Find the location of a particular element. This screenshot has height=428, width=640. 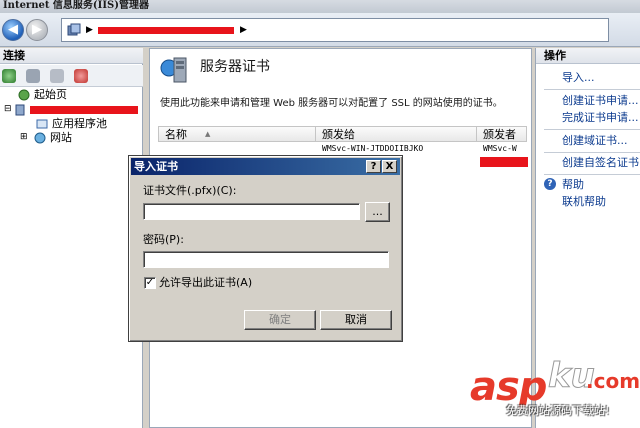

collapse-icon: ⊟ is located at coordinates (8, 109).